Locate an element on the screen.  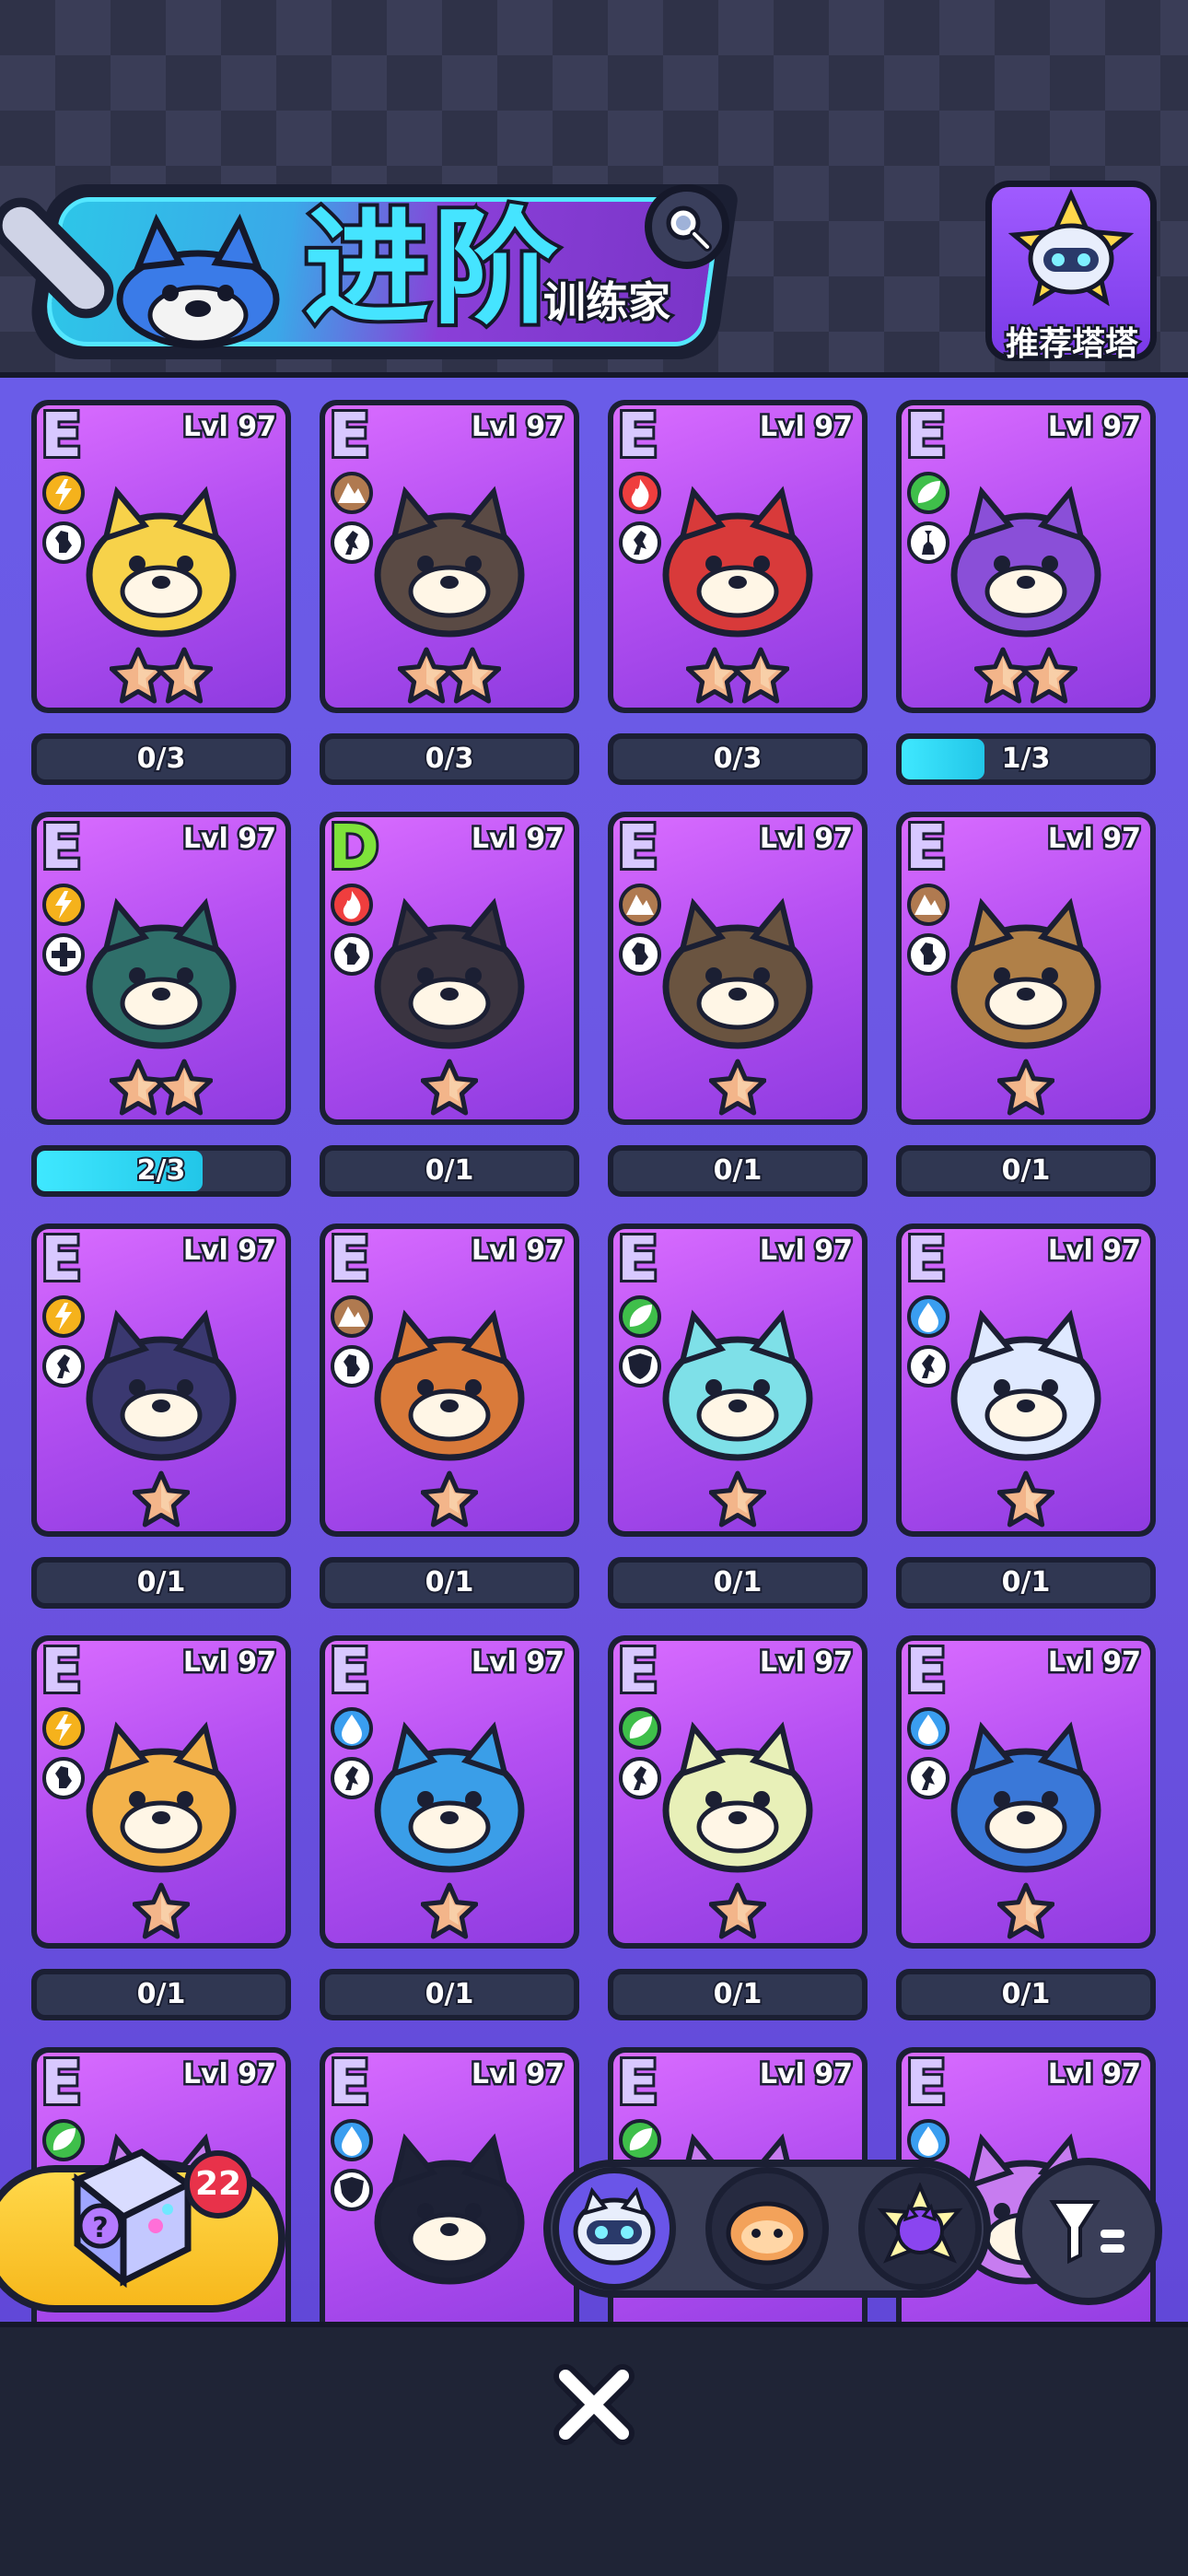
page-title: 进阶 is located at coordinates (431, 269).